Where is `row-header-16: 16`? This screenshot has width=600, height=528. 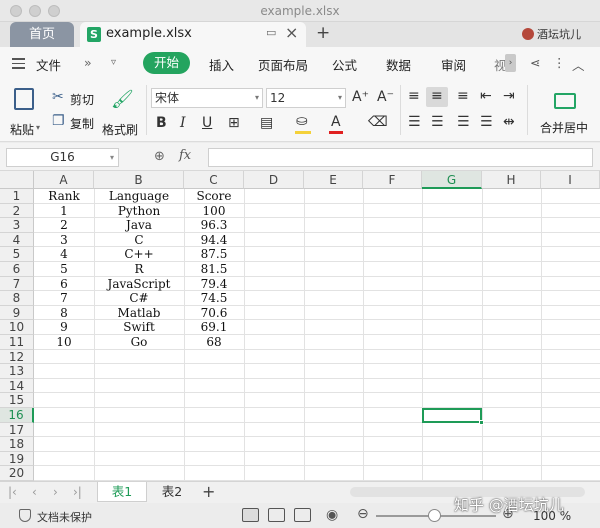 row-header-16: 16 is located at coordinates (17, 415).